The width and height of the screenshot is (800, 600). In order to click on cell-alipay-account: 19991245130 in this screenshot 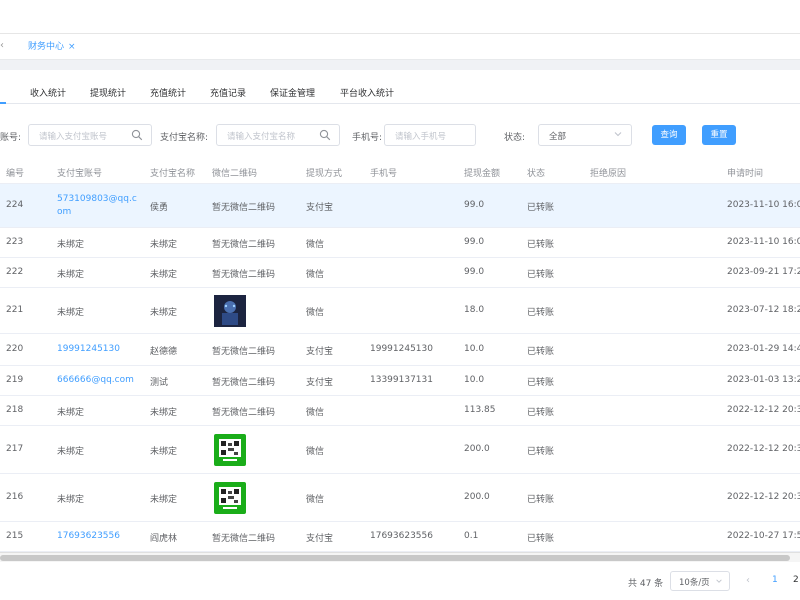, I will do `click(88, 349)`.